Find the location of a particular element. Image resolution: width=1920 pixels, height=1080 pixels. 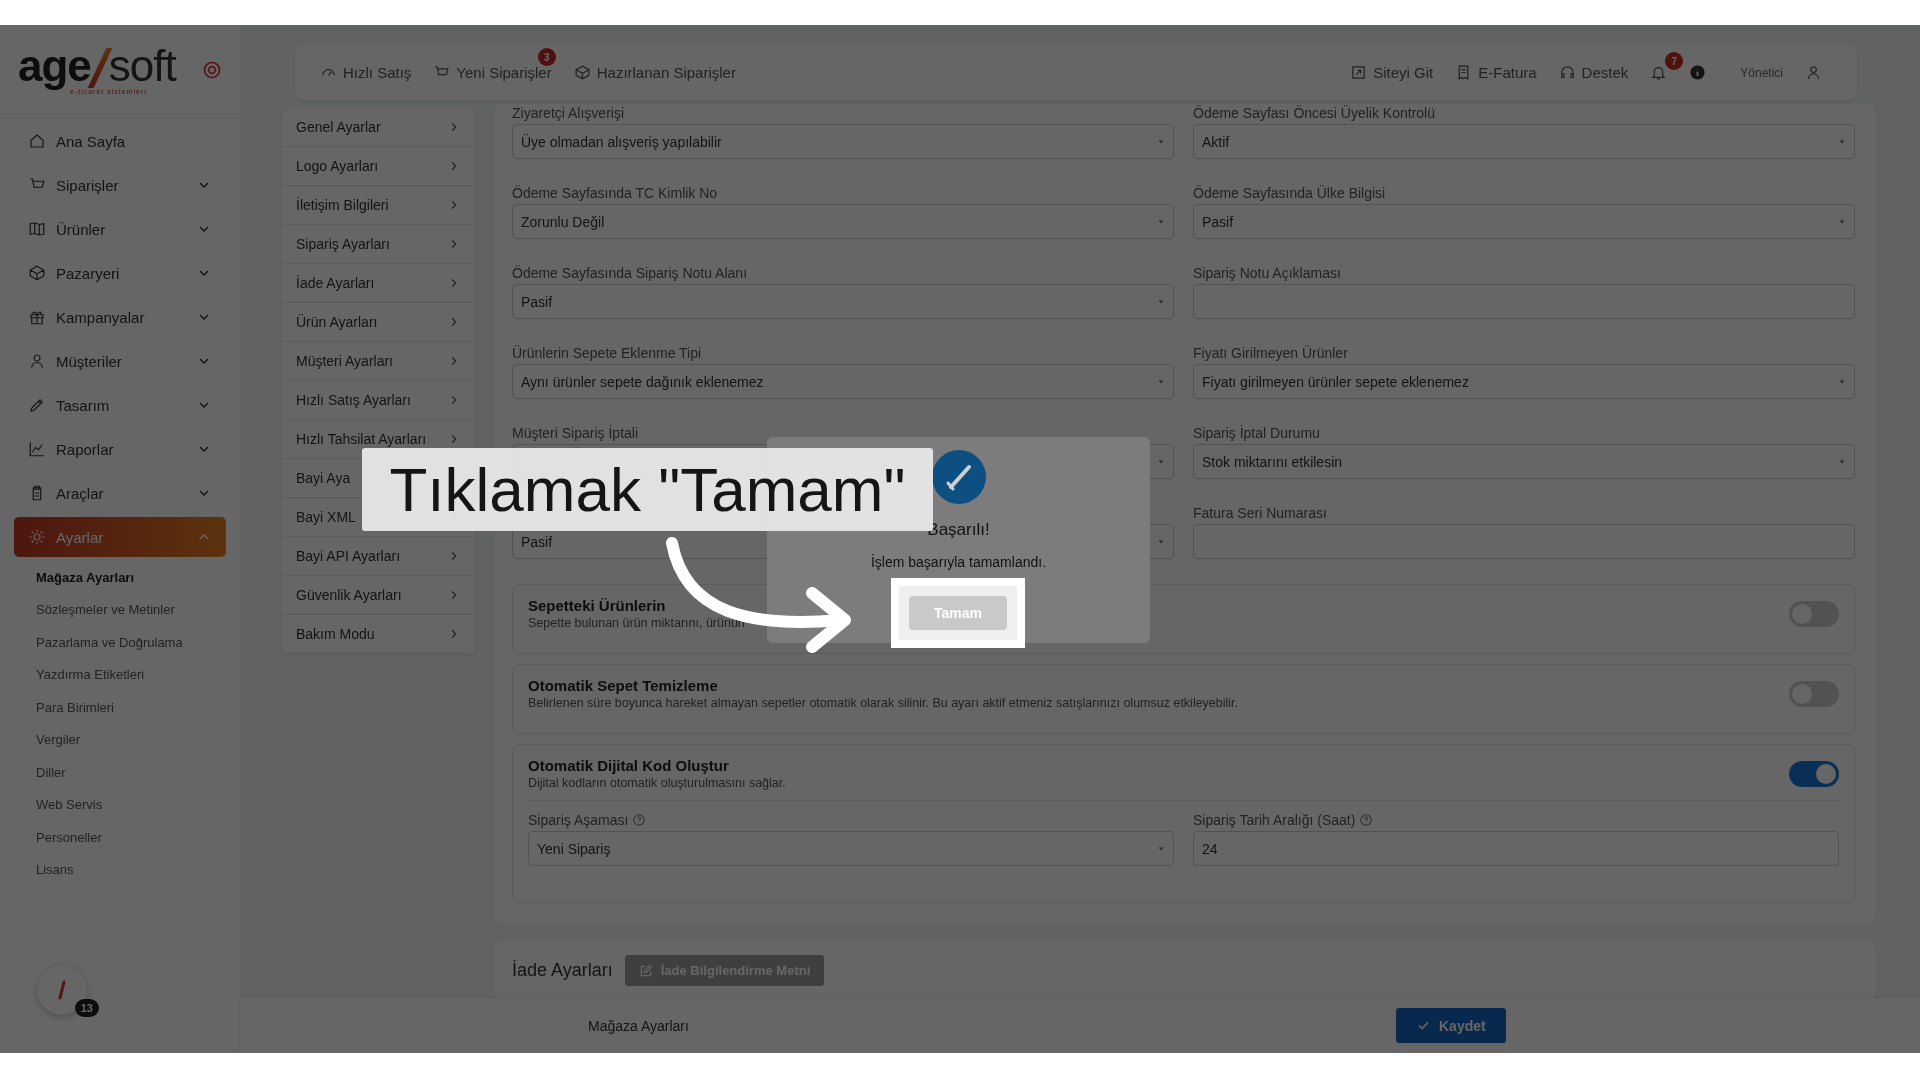

field-label: Sipariş İptal Durumu is located at coordinates (1256, 433).